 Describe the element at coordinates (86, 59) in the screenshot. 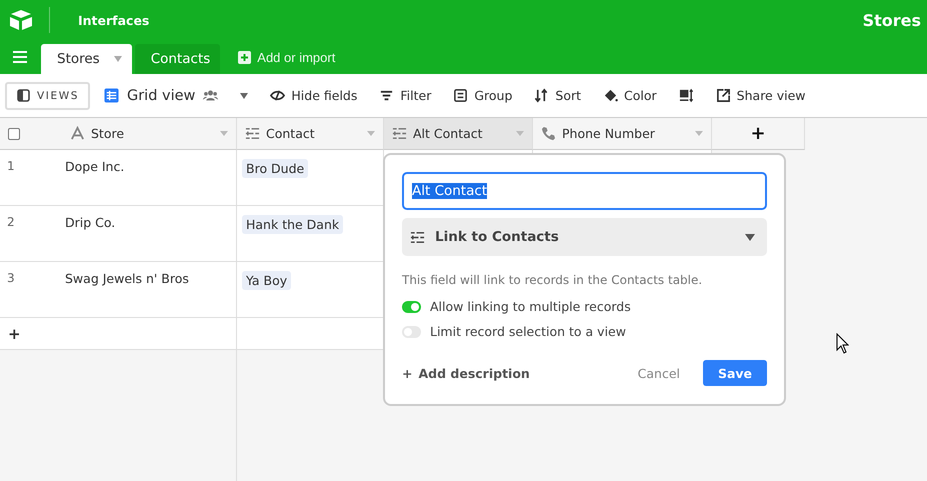

I see `table-tab: Stores` at that location.